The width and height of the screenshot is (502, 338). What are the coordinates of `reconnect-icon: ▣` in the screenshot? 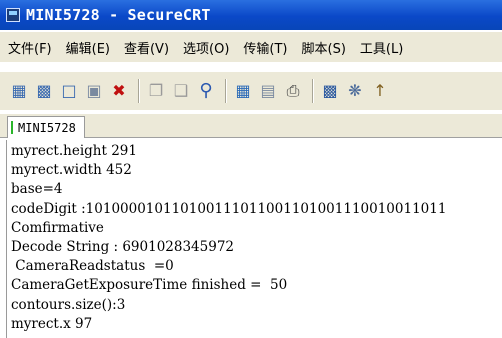 It's located at (94, 91).